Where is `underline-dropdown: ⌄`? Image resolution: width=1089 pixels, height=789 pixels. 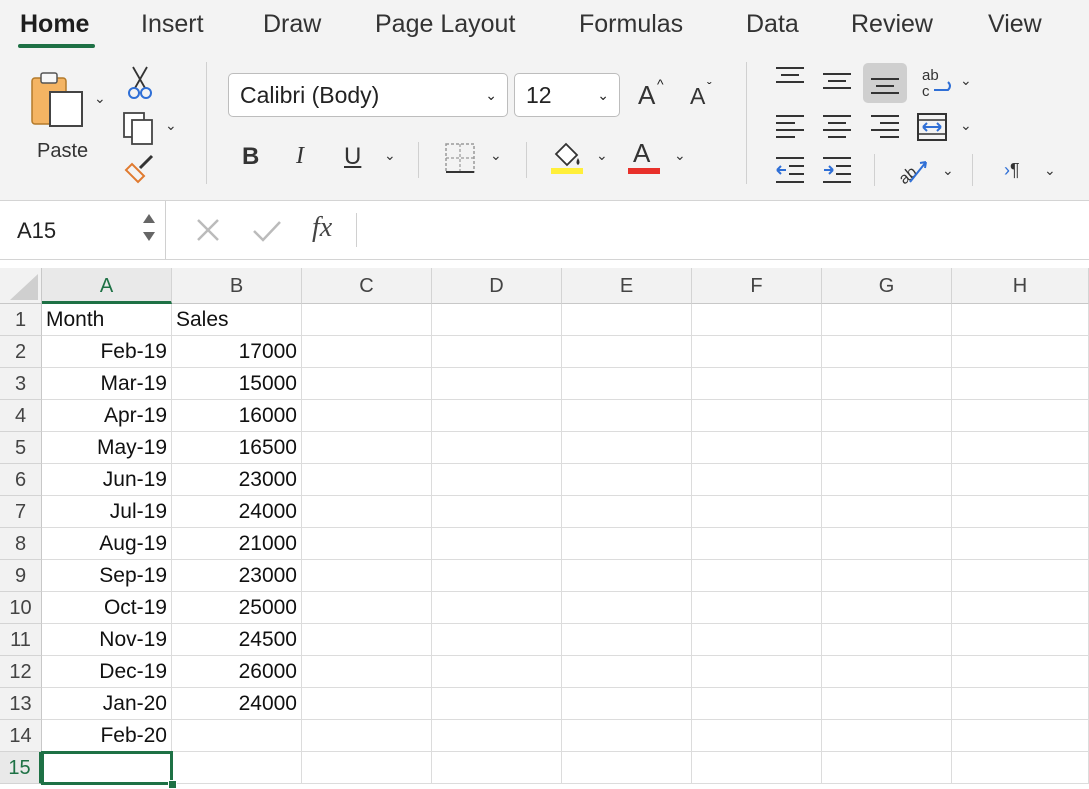
underline-dropdown: ⌄ is located at coordinates (390, 155).